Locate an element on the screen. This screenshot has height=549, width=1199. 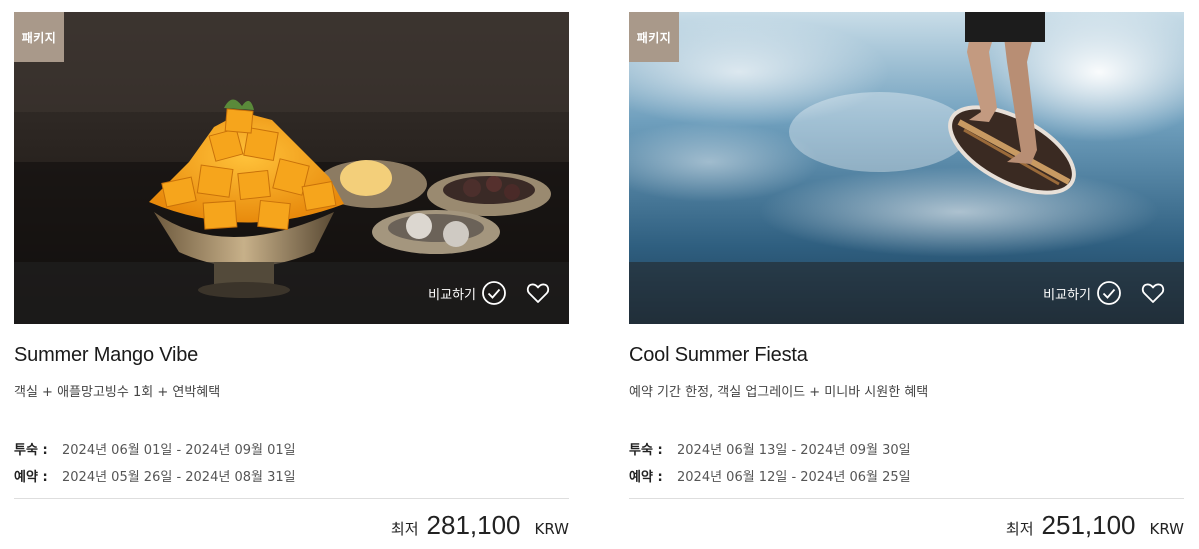
stay-period: 투숙 : 2024년 06월 01일 - 2024년 09월 01일 is located at coordinates (155, 448).